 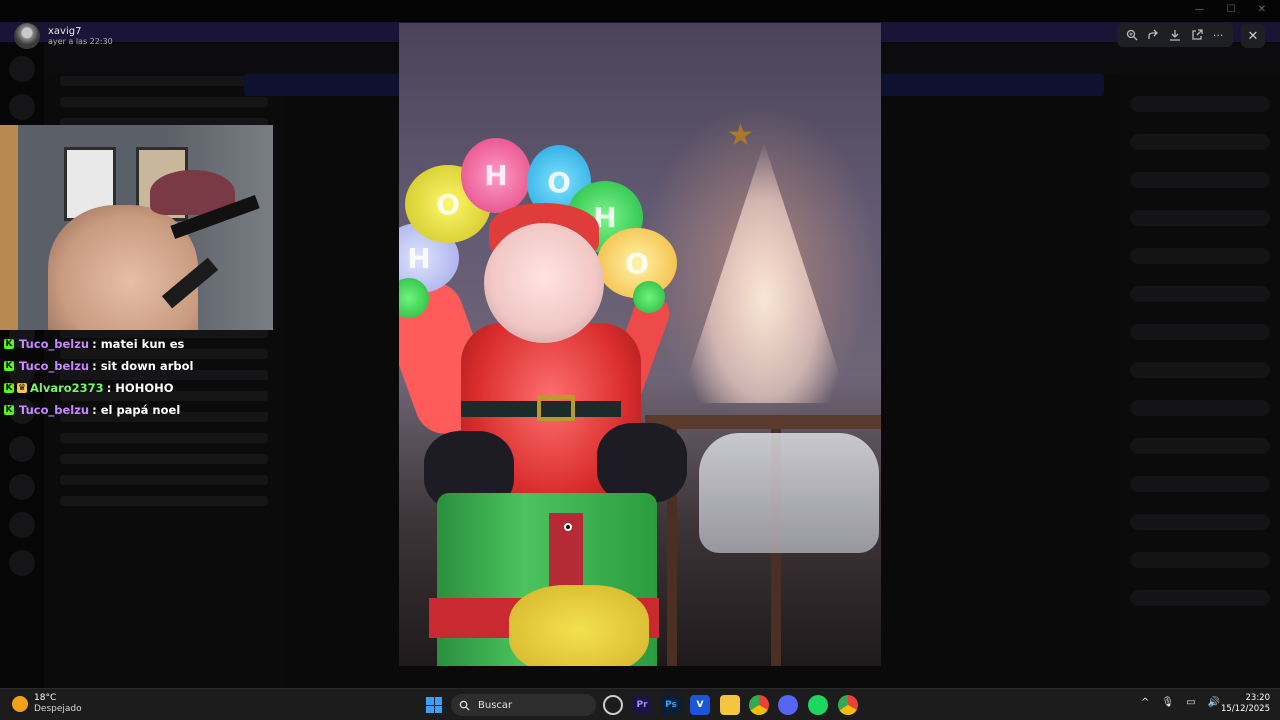 What do you see at coordinates (136, 227) in the screenshot?
I see `webcam-overlay` at bounding box center [136, 227].